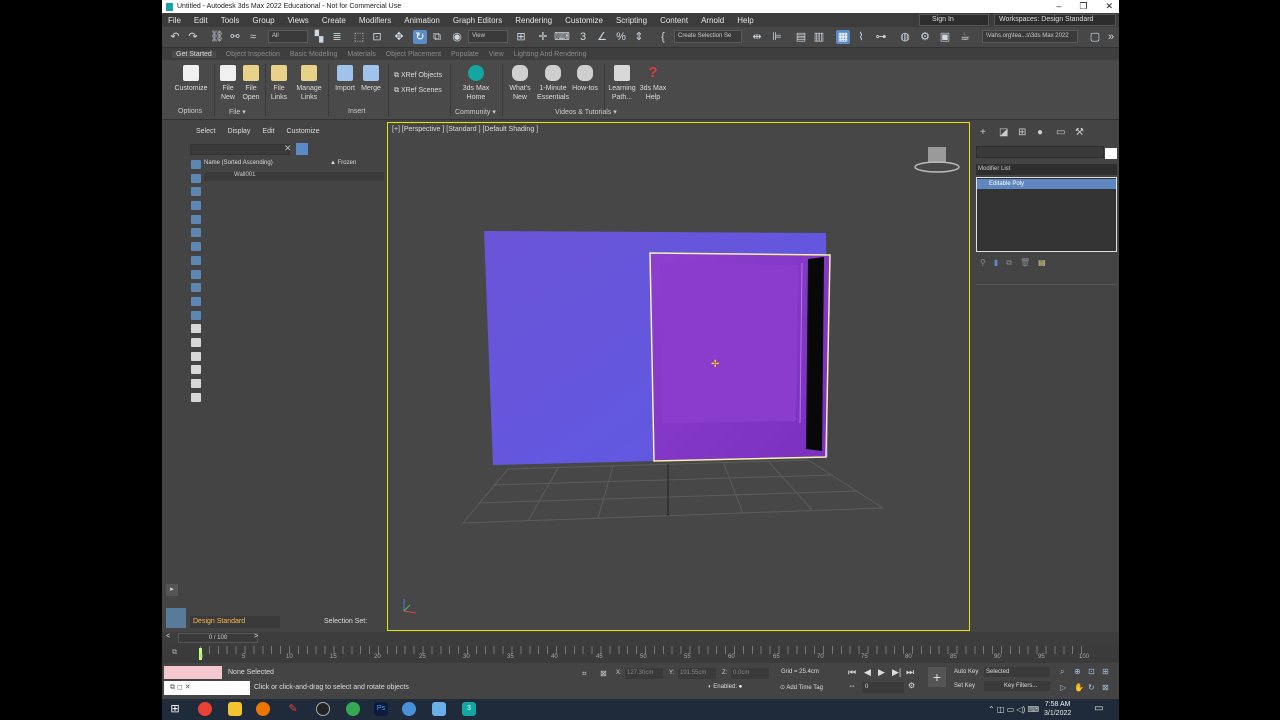 The image size is (1280, 720). What do you see at coordinates (371, 79) in the screenshot?
I see `merge-button: Merge` at bounding box center [371, 79].